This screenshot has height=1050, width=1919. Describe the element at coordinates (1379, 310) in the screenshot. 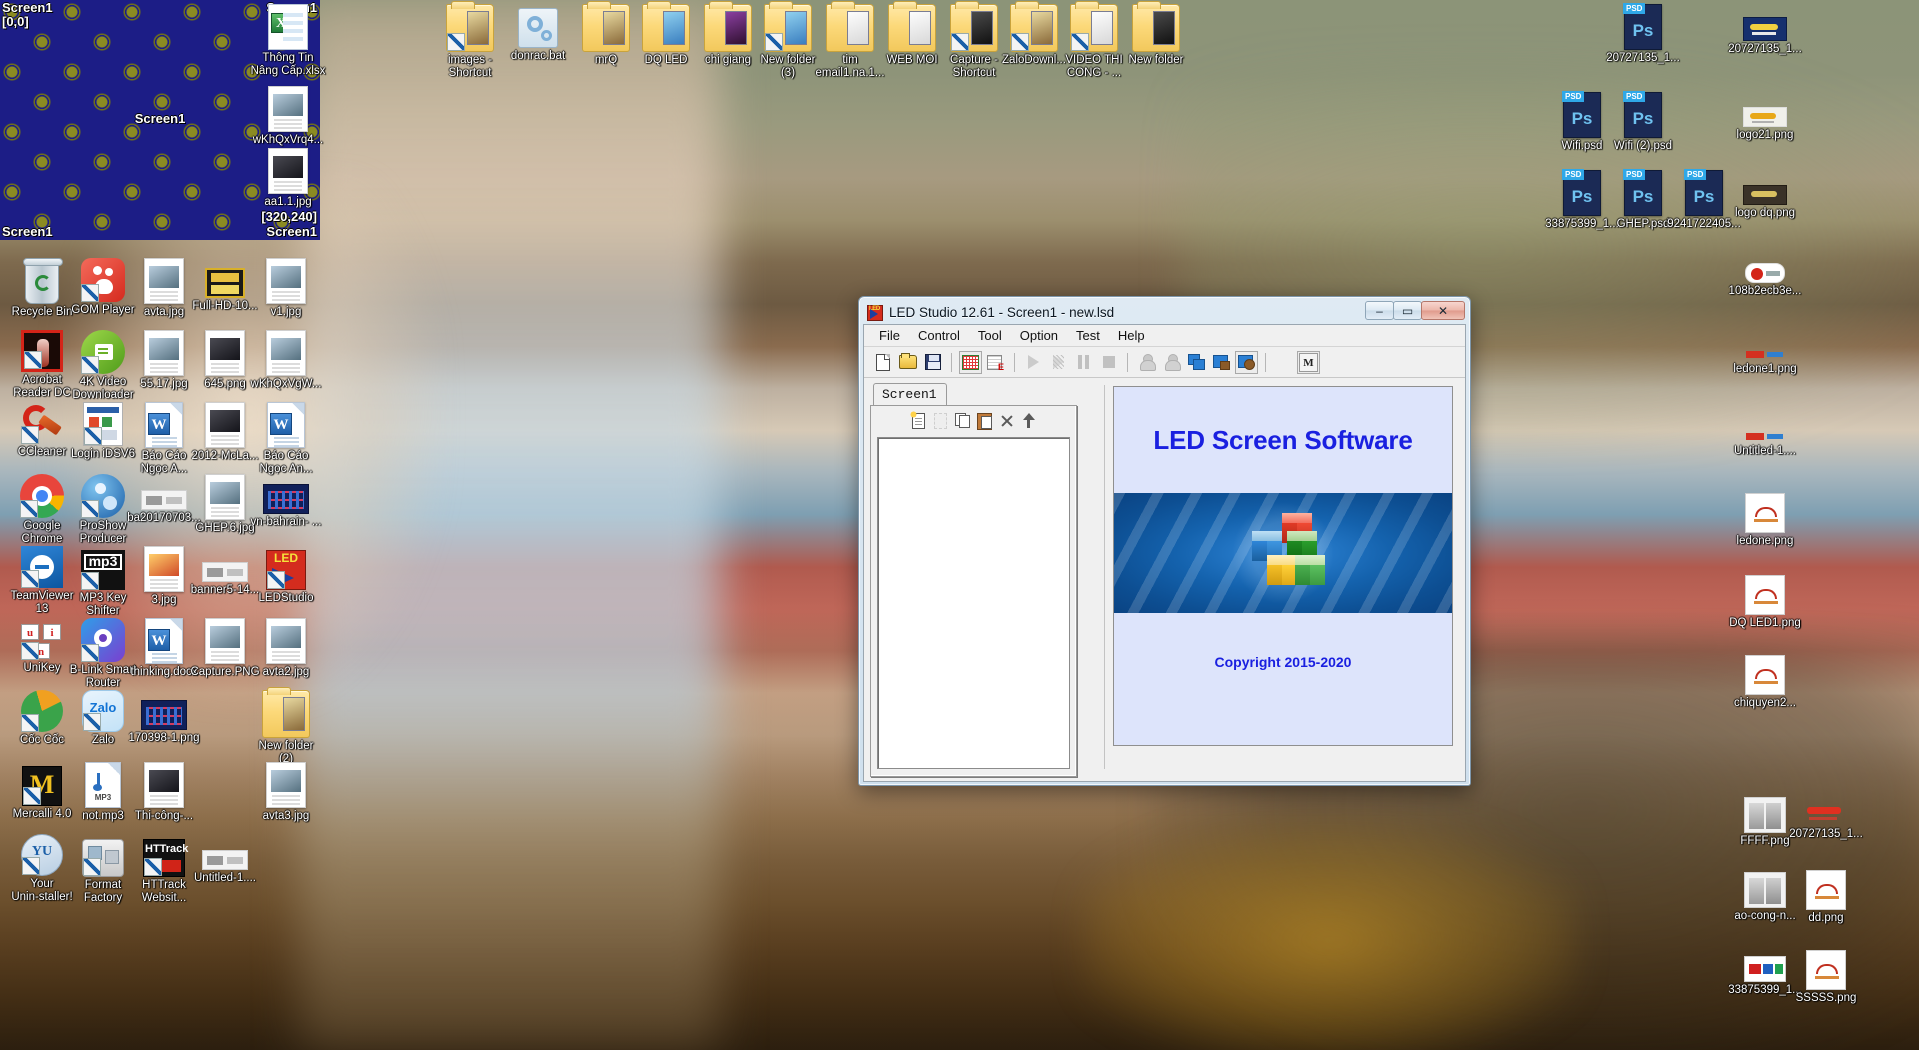

I see `minimize-button: –` at that location.